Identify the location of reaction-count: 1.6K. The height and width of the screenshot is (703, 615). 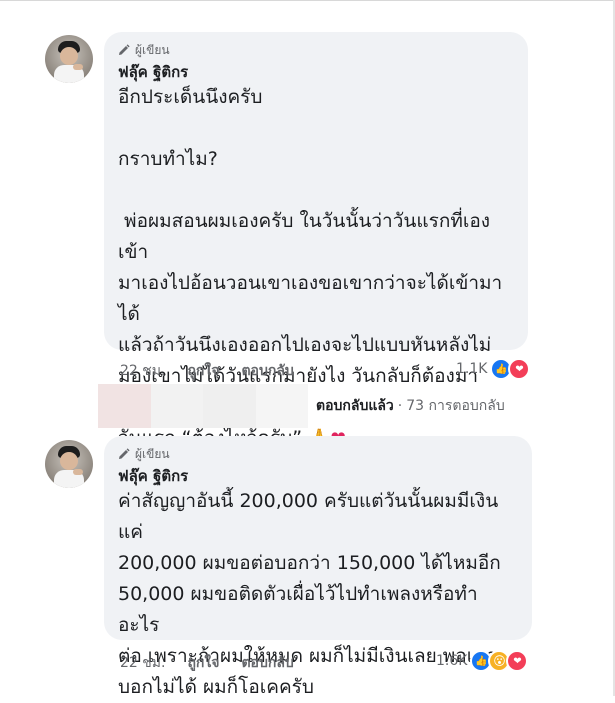
(452, 661).